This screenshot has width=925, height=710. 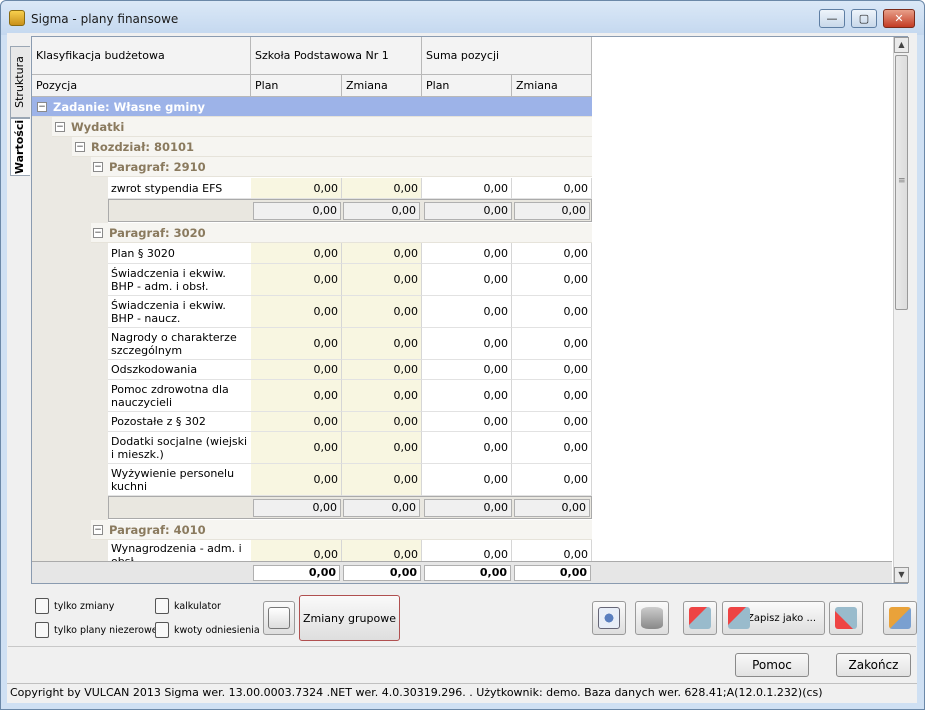 I want to click on tab-struktura: Struktura, so click(x=20, y=82).